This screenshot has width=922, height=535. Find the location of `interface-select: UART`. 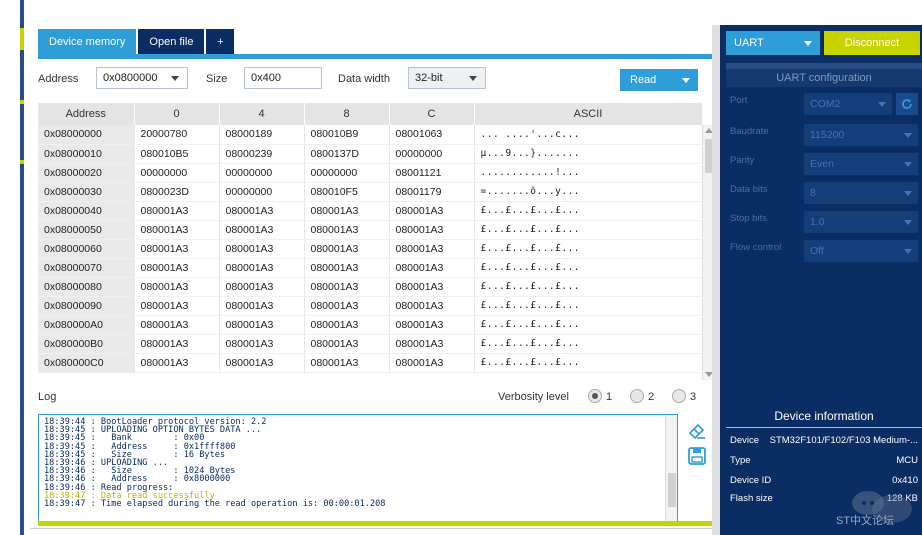

interface-select: UART is located at coordinates (773, 43).